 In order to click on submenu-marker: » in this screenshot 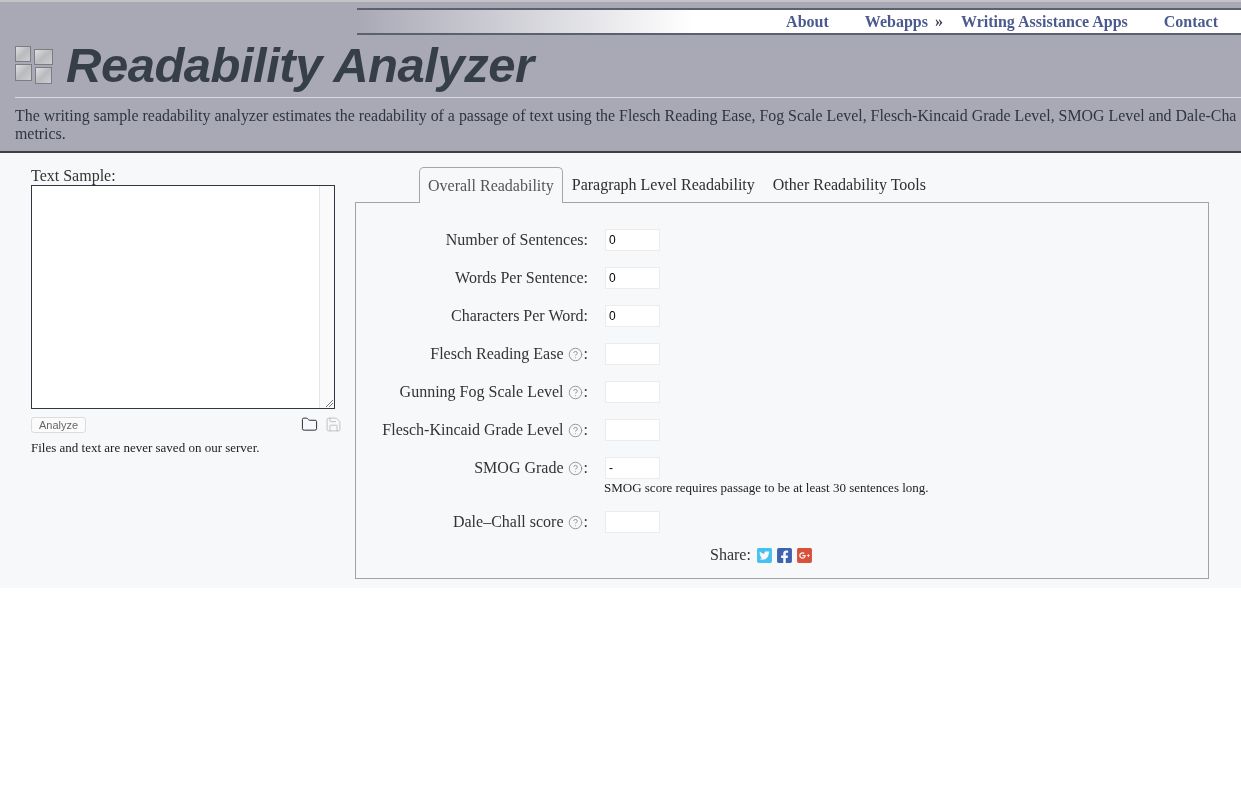, I will do `click(938, 21)`.